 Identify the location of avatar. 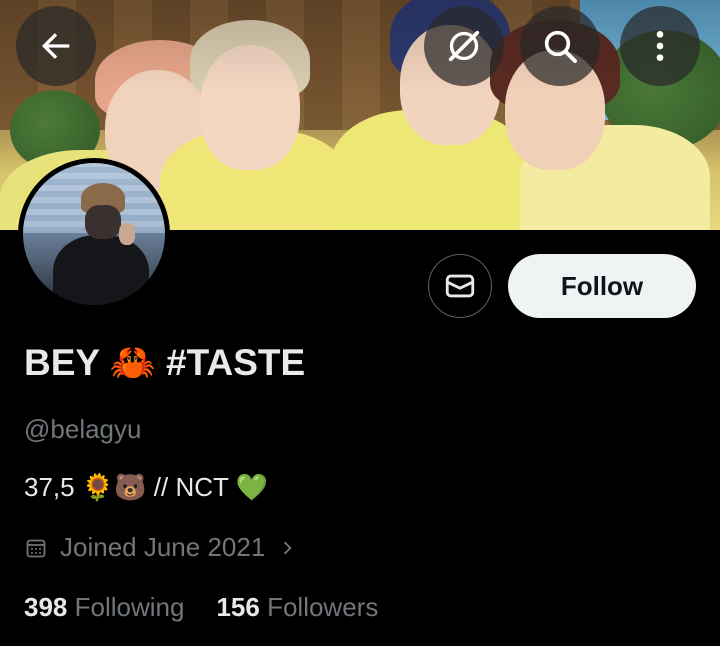
(94, 234).